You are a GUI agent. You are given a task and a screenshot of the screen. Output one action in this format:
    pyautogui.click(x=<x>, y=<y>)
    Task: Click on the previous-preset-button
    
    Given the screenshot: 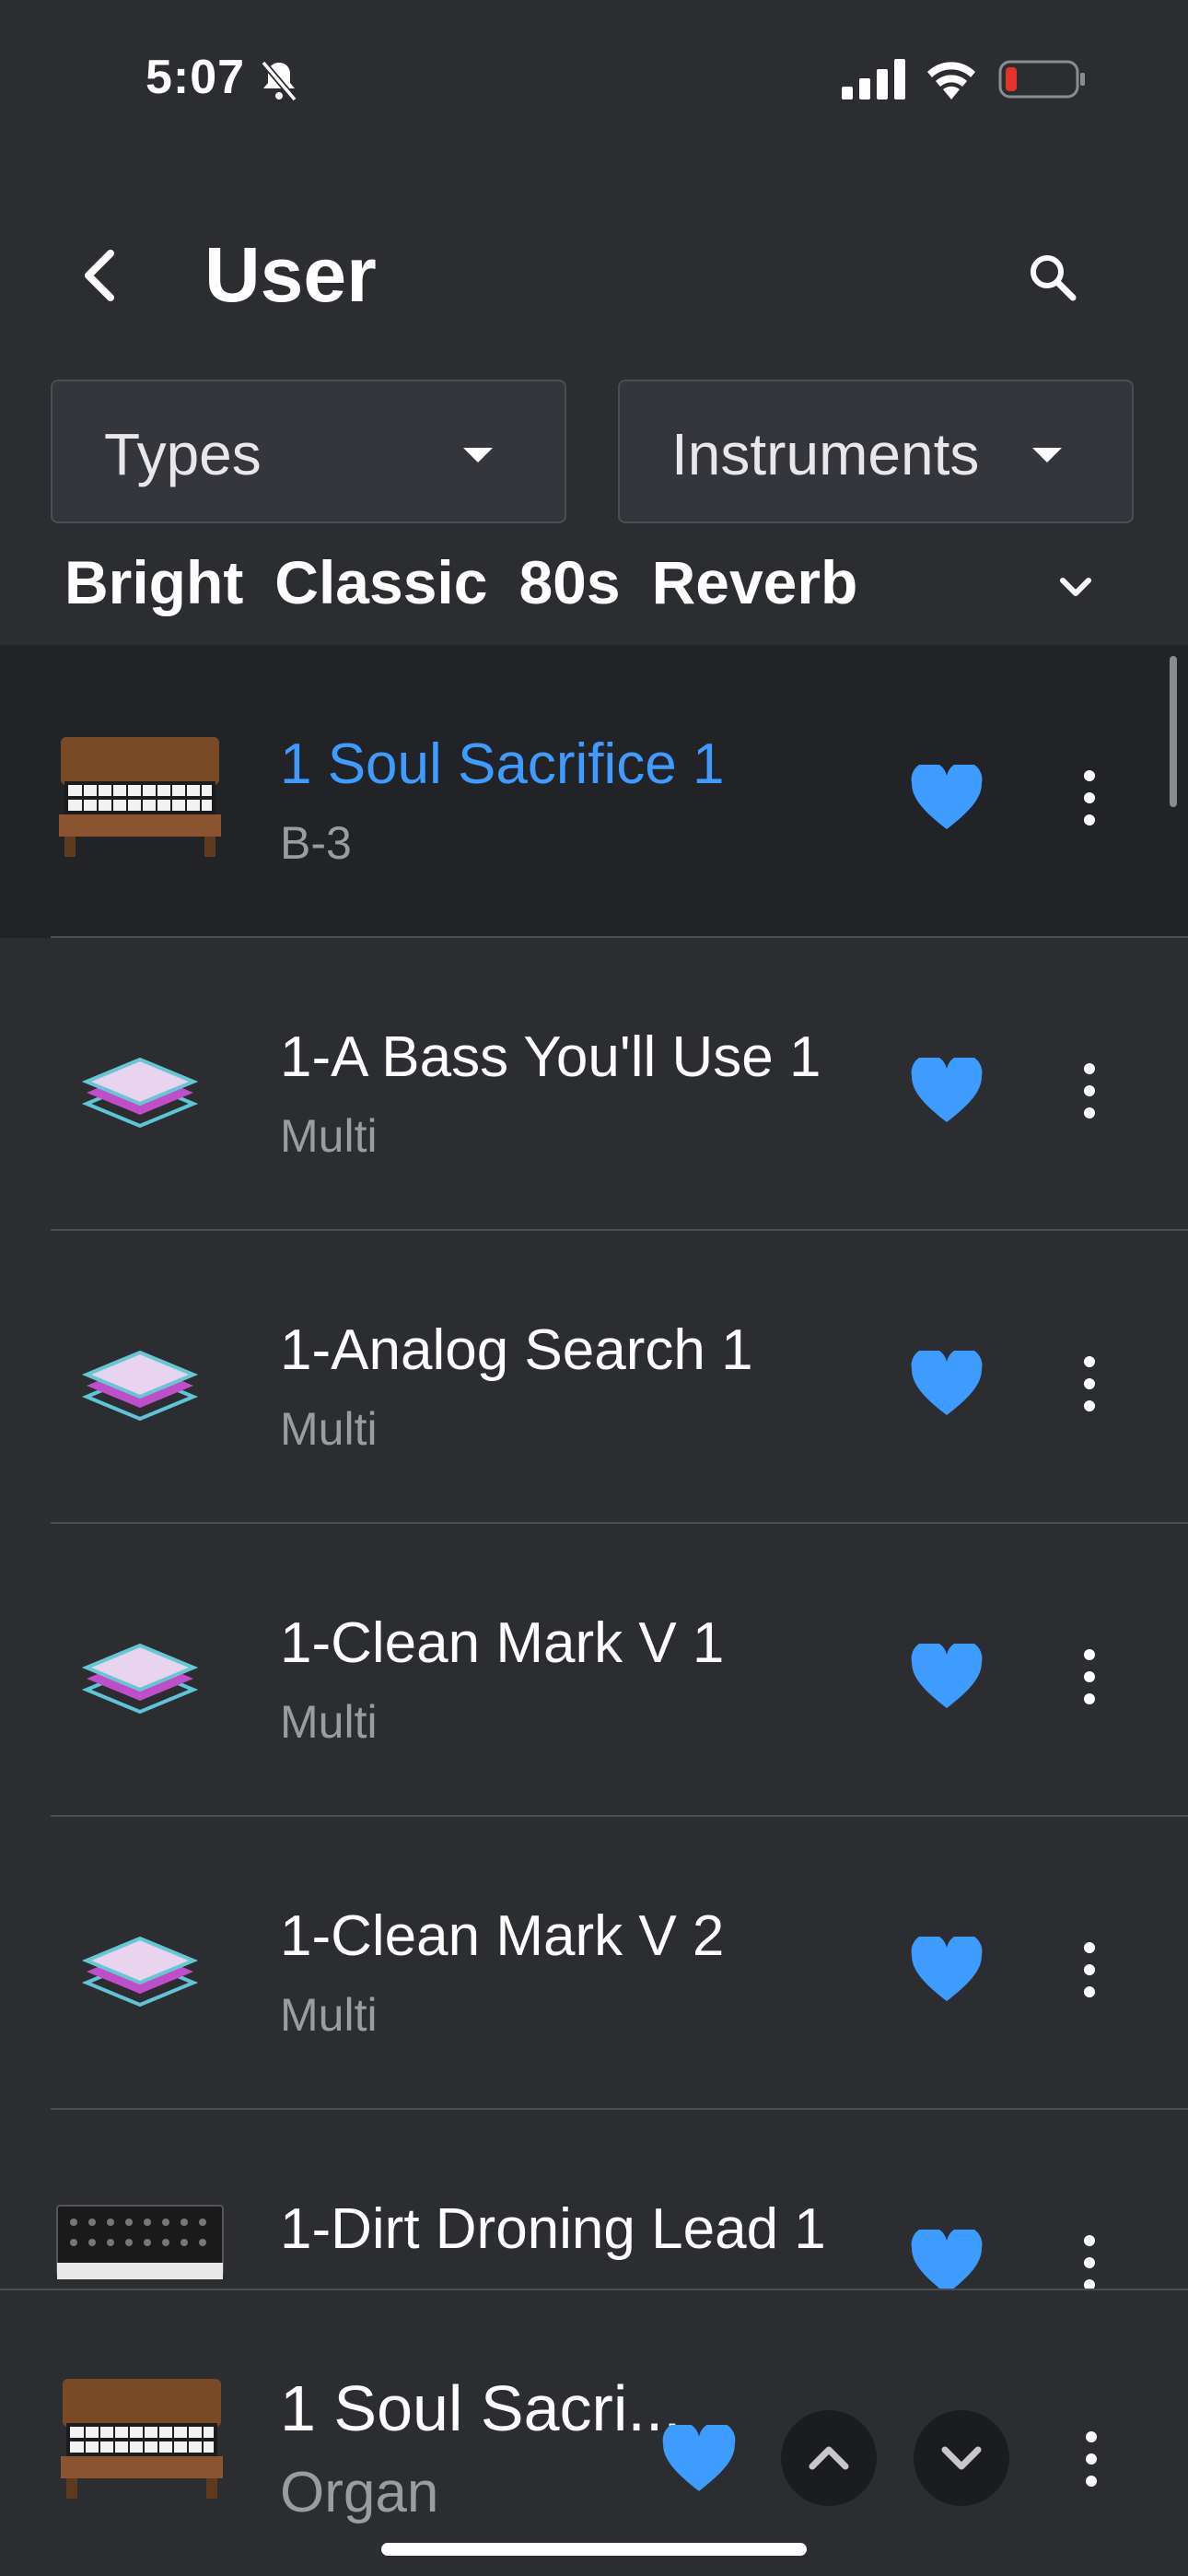 What is the action you would take?
    pyautogui.click(x=829, y=2458)
    